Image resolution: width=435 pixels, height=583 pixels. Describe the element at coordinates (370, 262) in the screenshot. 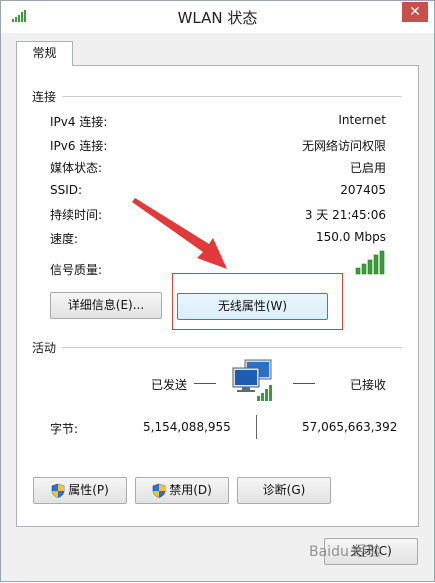

I see `signal-quality-bars-icon` at that location.